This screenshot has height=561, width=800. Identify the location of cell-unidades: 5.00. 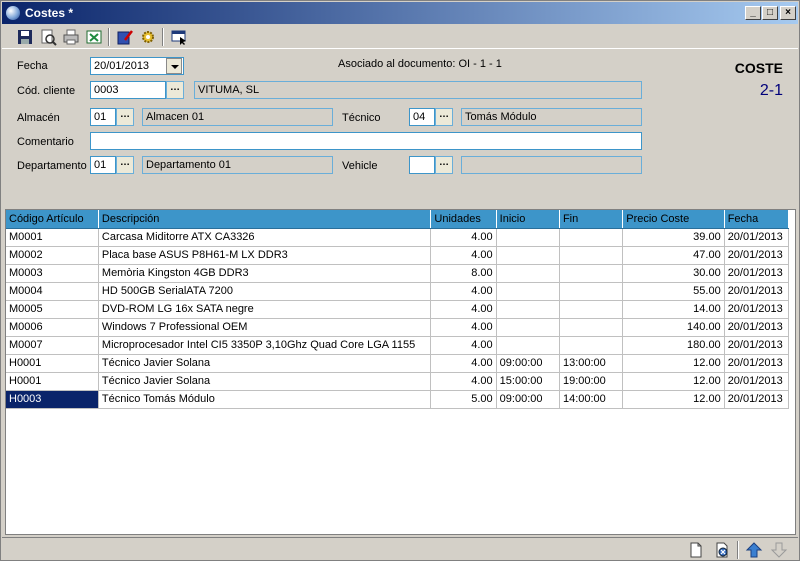
(463, 399).